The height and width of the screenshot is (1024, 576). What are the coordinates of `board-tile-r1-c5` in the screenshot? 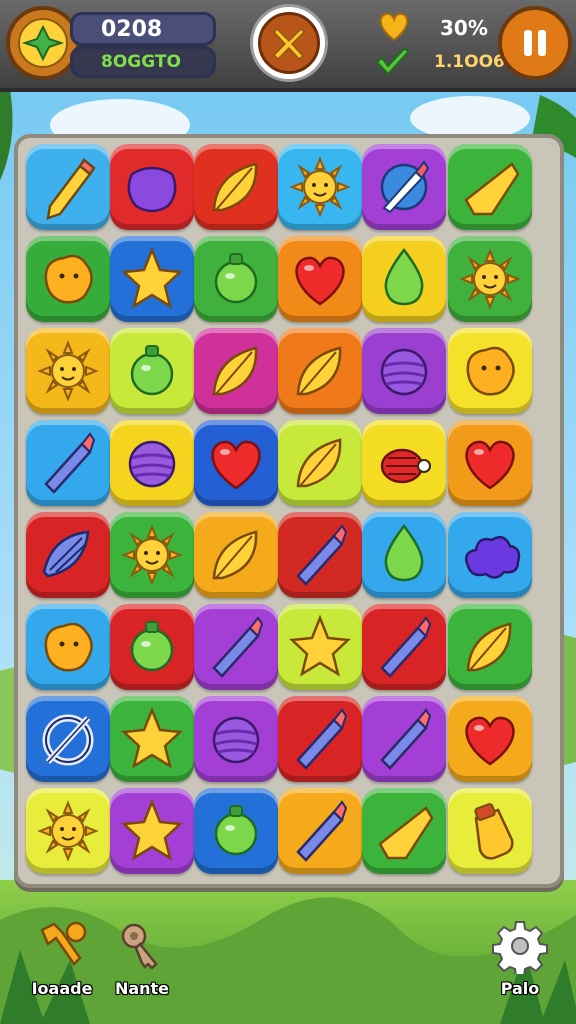 It's located at (404, 187).